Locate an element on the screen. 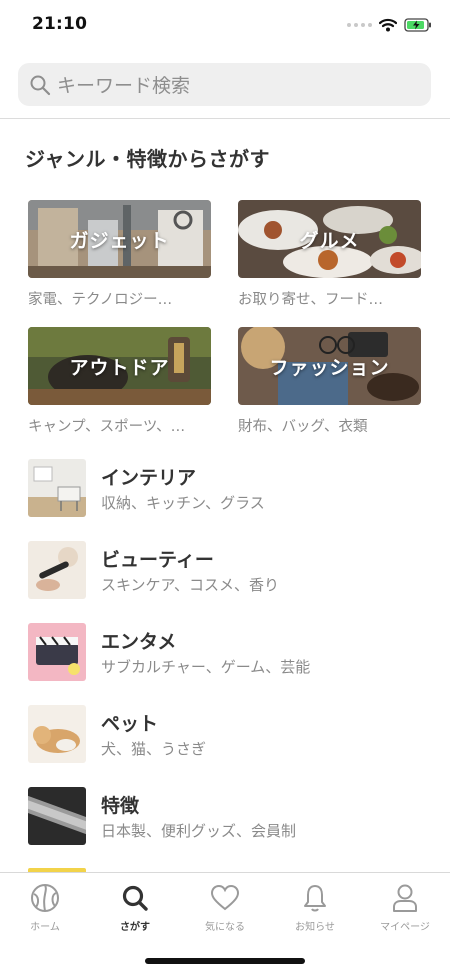 Image resolution: width=450 pixels, height=972 pixels. battery-charging-icon is located at coordinates (417, 25).